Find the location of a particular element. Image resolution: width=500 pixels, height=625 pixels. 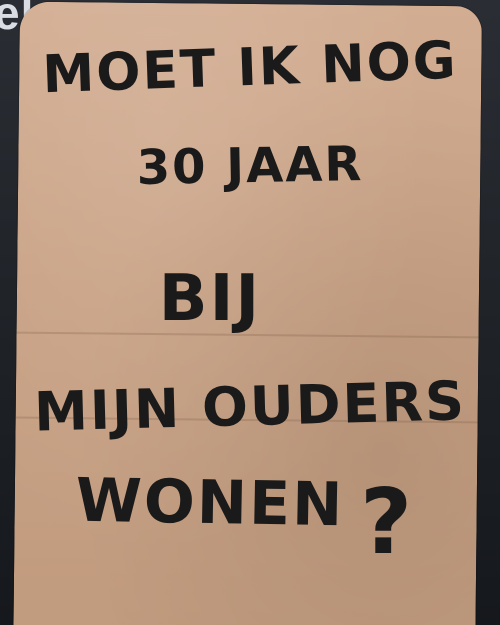

sign-line-3: BIJ is located at coordinates (210, 299).